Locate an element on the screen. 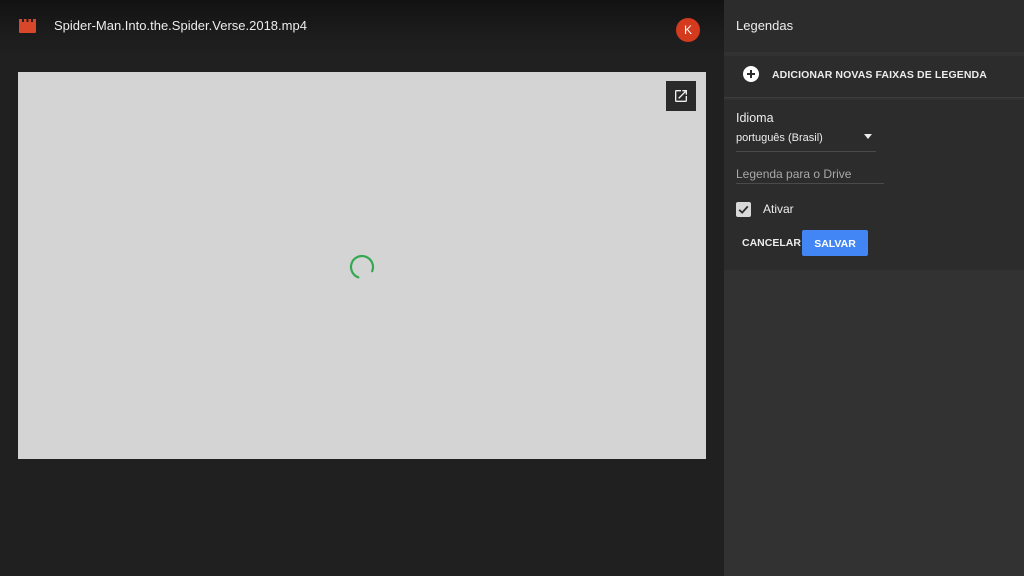 The width and height of the screenshot is (1024, 576). checkmark-icon is located at coordinates (743, 209).